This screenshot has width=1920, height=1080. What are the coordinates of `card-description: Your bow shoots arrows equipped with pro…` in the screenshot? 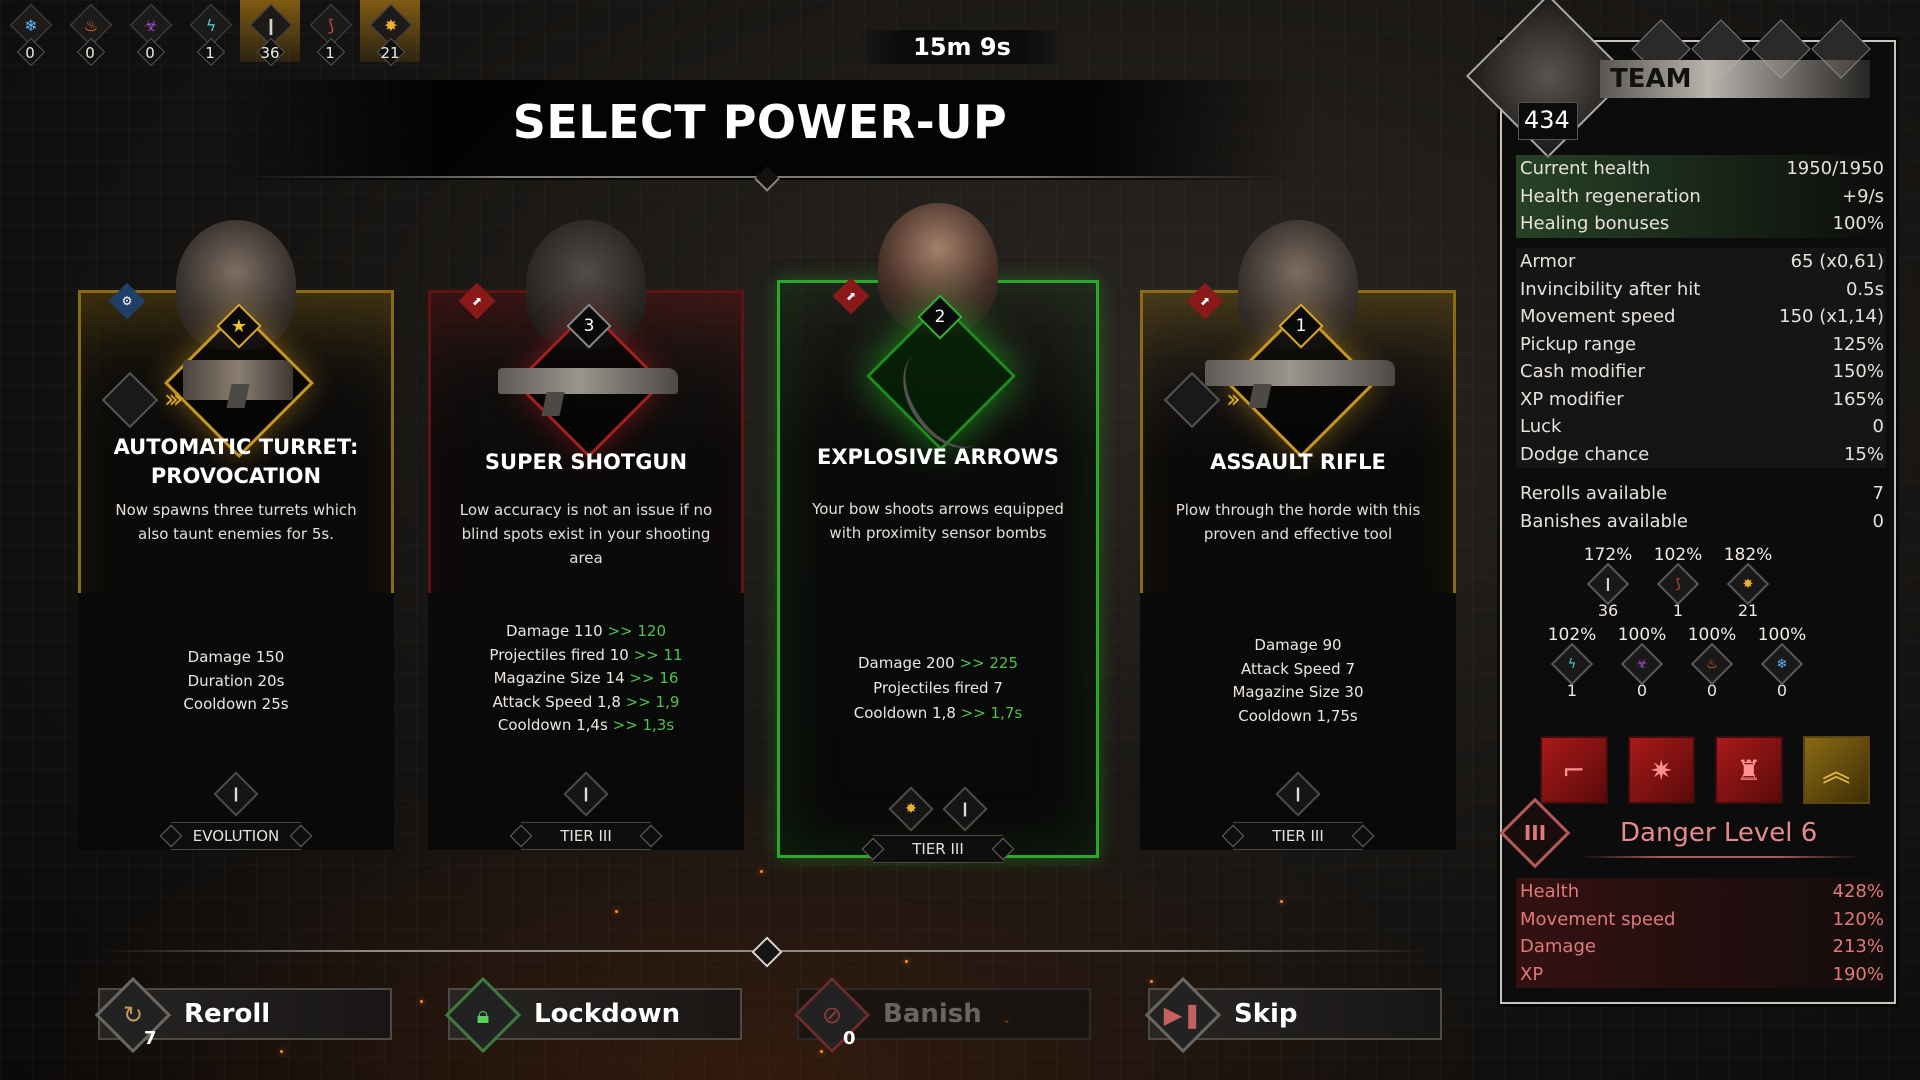 It's located at (938, 521).